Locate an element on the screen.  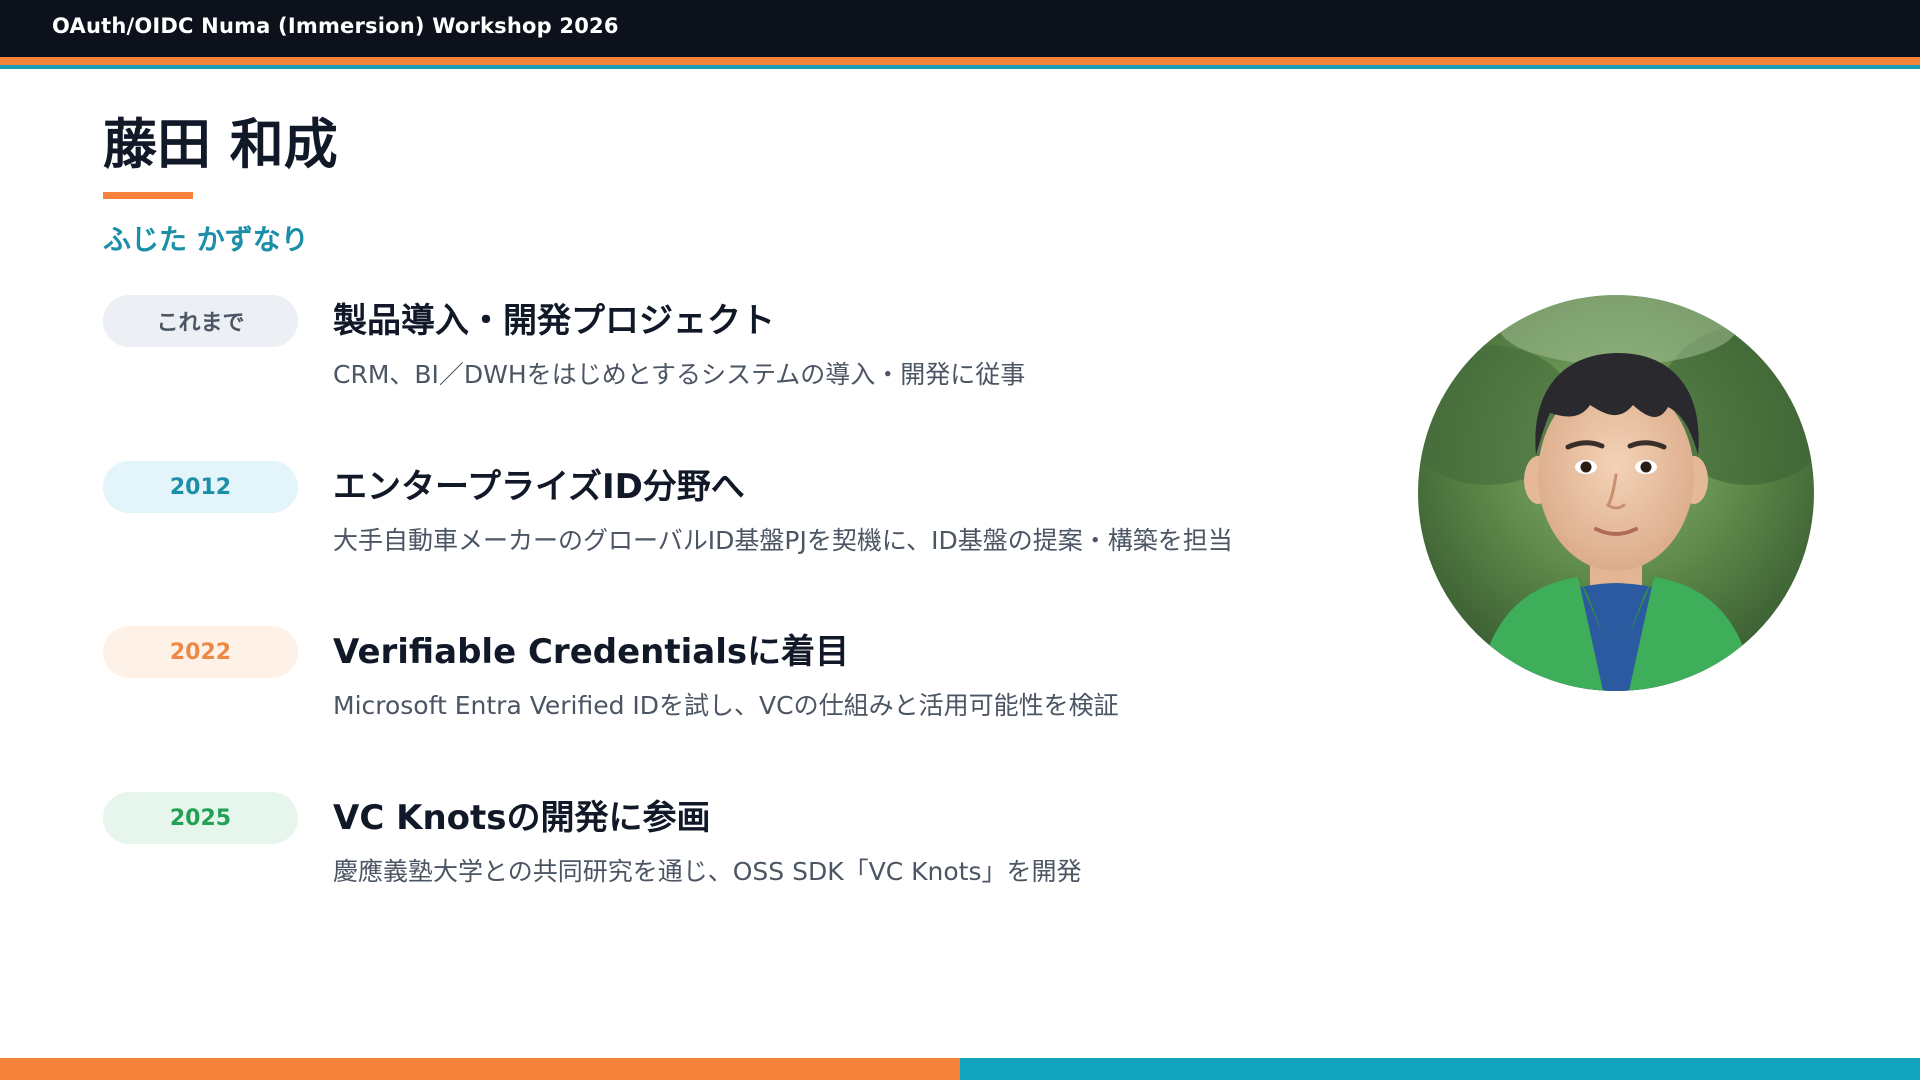
timeline-description: 大手自動車メーカーのグローバルID基盤PJを契機に、ID基盤の提案・構築を担当 is located at coordinates (783, 540).